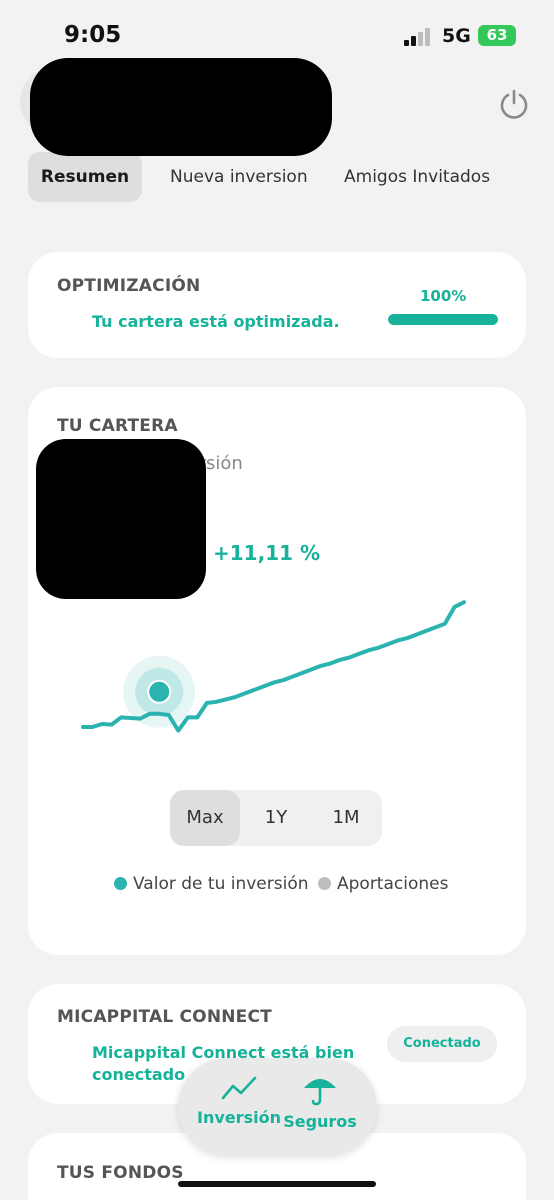 The width and height of the screenshot is (554, 1200). I want to click on tab-amigos-invitados: Amigos Invitados, so click(417, 177).